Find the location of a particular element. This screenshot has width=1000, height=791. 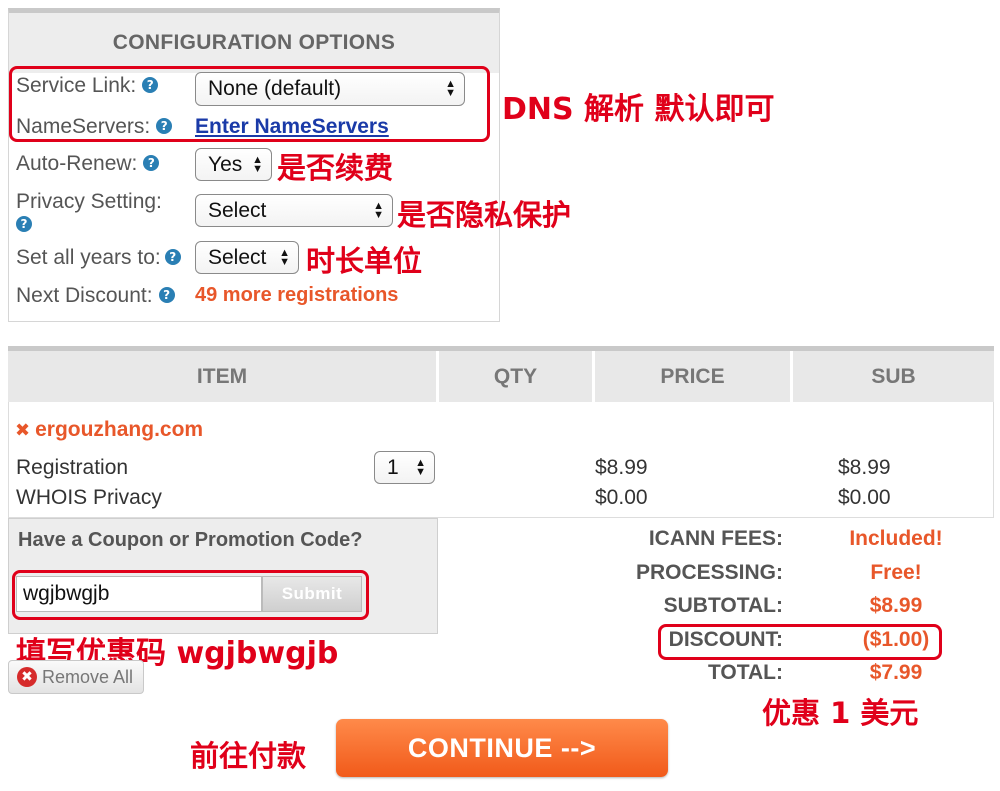

annotation-dns-note: DNS 解析 默认即可 is located at coordinates (638, 109).